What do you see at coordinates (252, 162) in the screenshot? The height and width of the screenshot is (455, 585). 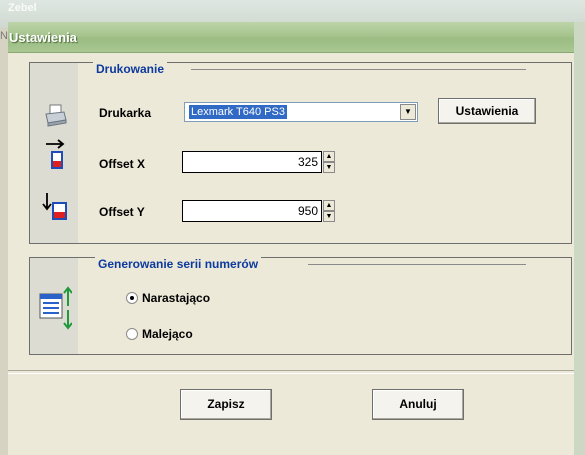 I see `offset-x-input: 325` at bounding box center [252, 162].